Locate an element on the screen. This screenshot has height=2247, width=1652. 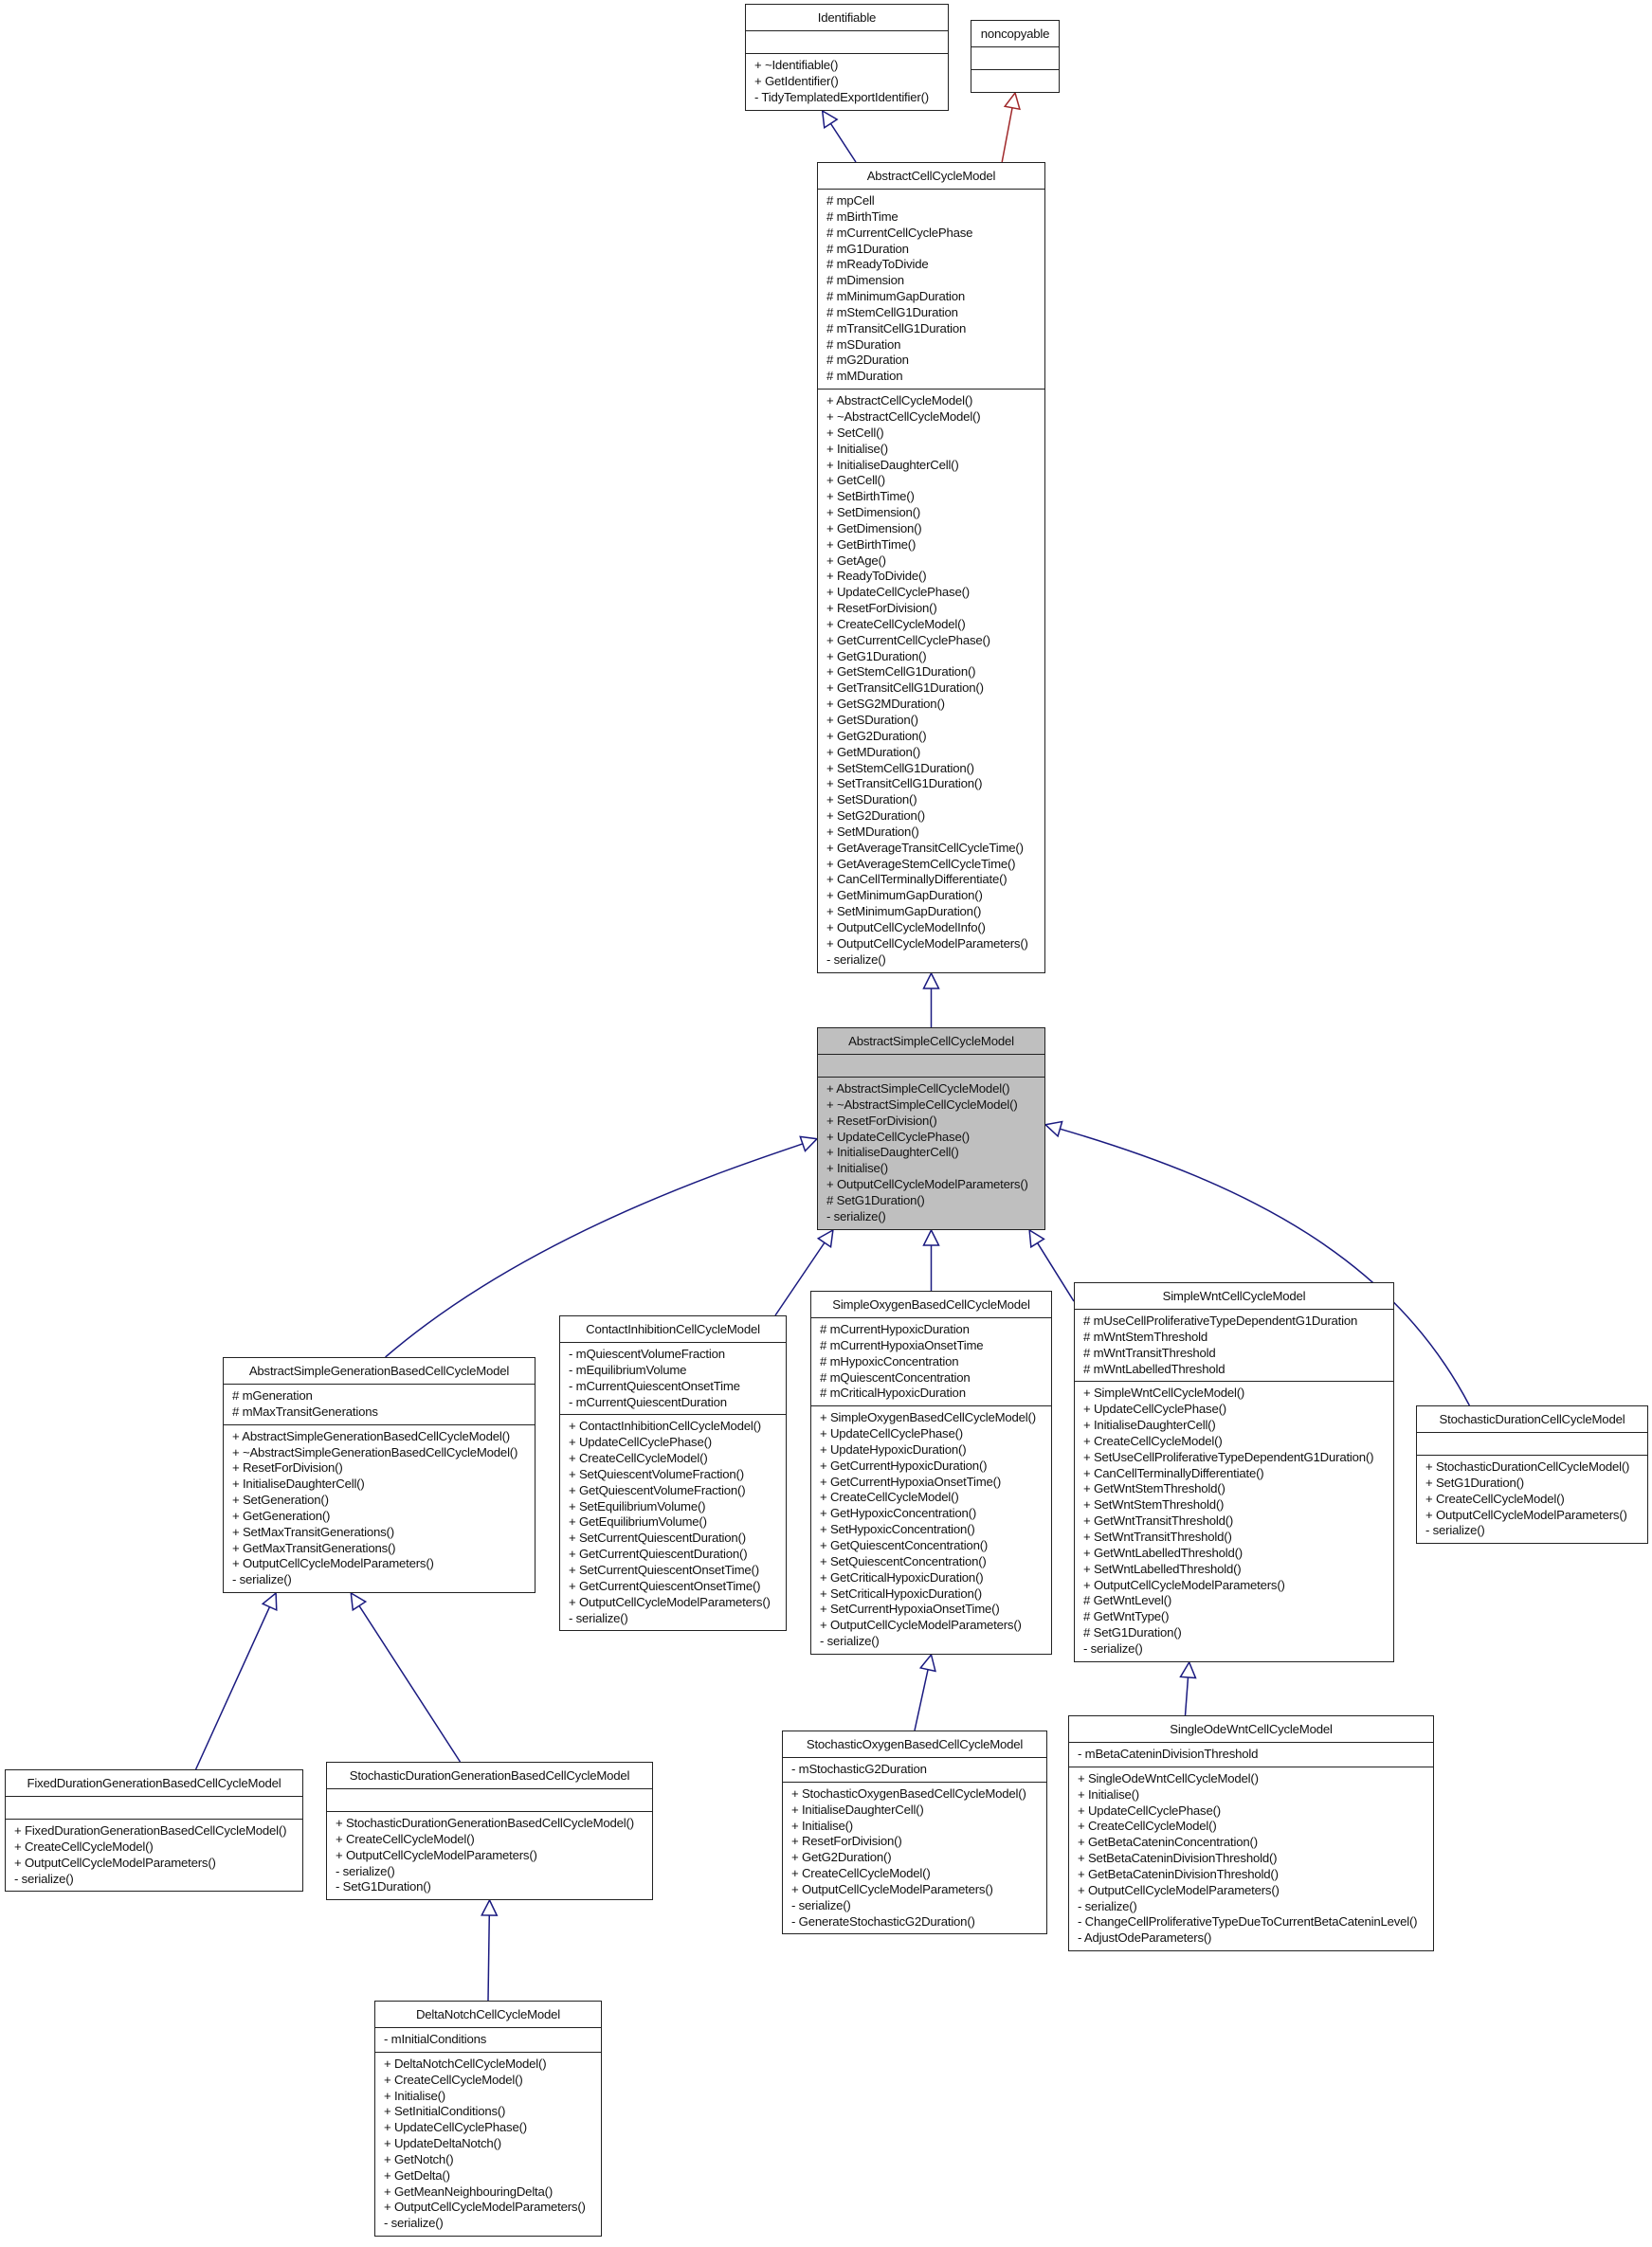
class-method: # GetWntType() is located at coordinates (1234, 1617).